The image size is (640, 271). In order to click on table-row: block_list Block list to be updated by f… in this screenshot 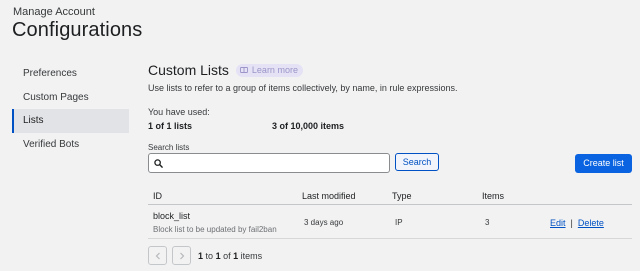, I will do `click(390, 222)`.